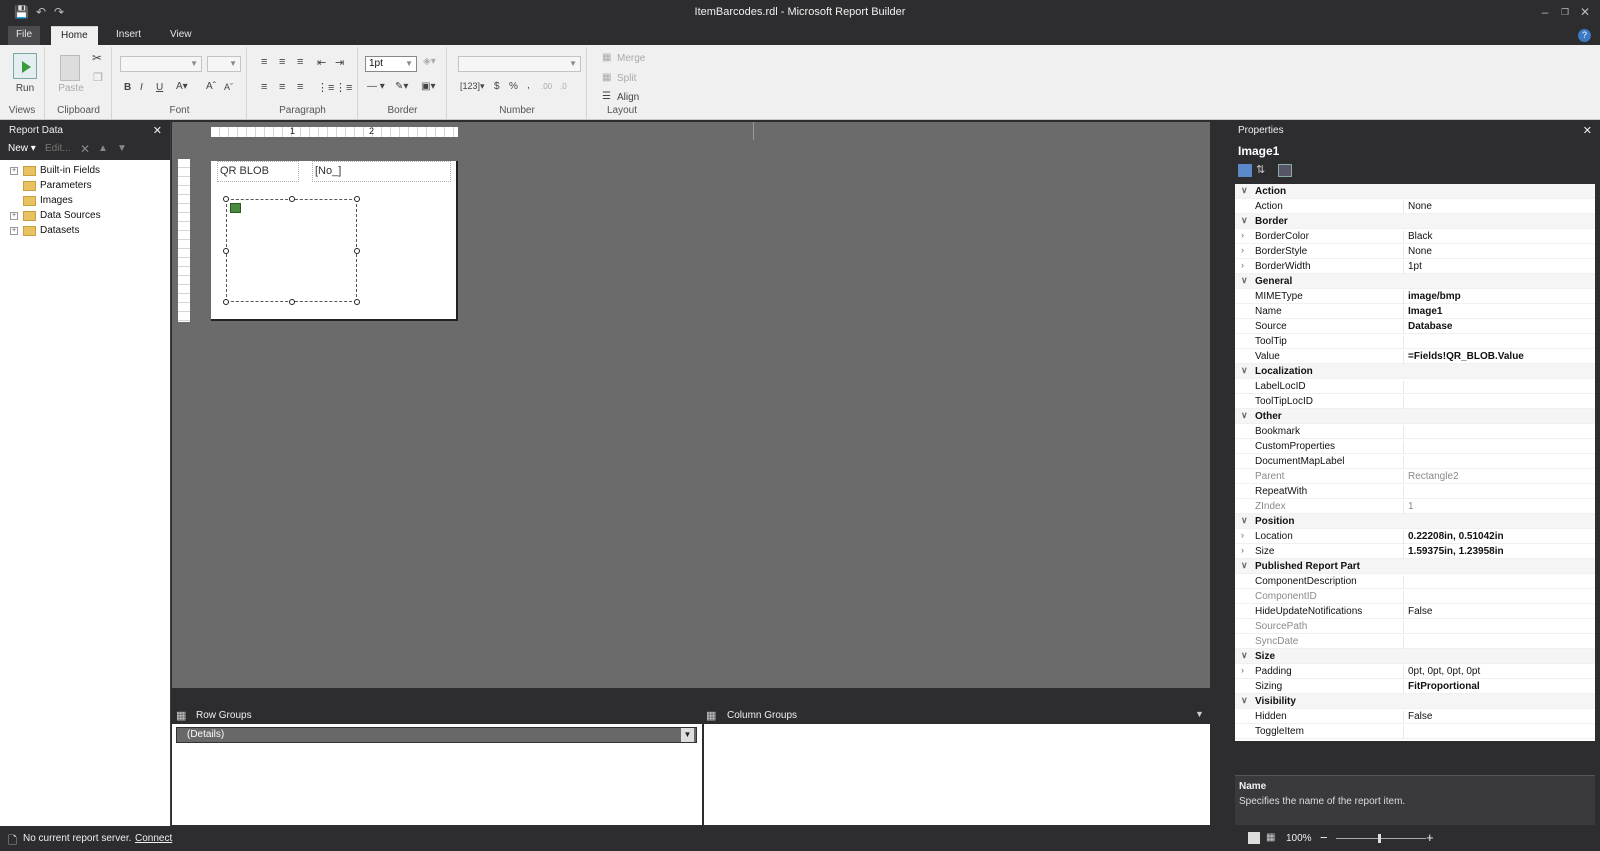  What do you see at coordinates (1415, 656) in the screenshot?
I see `property-category: ∨ Size` at bounding box center [1415, 656].